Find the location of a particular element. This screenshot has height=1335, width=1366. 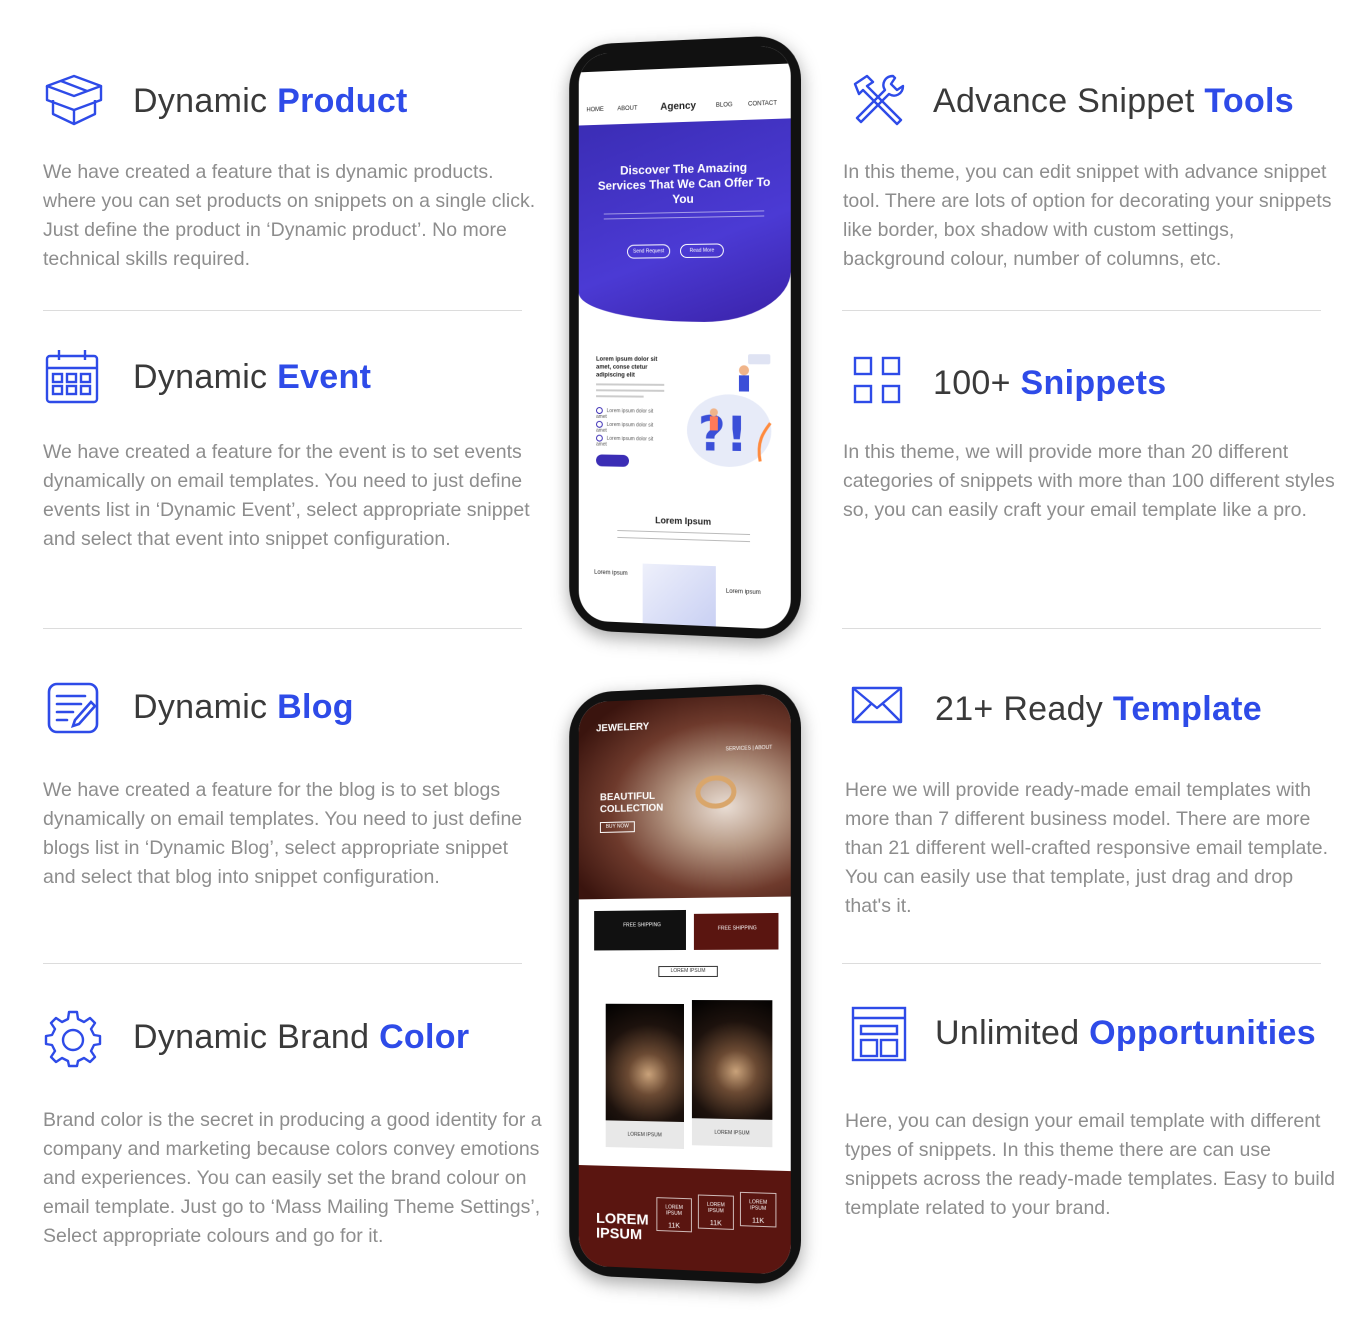

edit-document-icon is located at coordinates (74, 711).